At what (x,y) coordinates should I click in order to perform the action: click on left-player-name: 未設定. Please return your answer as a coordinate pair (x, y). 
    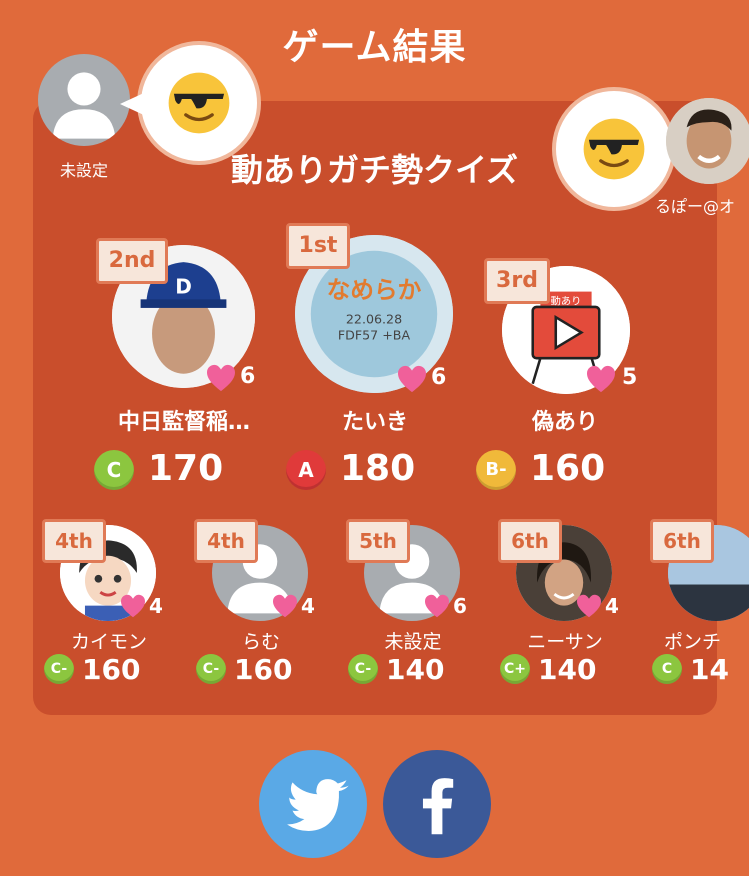
    Looking at the image, I should click on (83, 170).